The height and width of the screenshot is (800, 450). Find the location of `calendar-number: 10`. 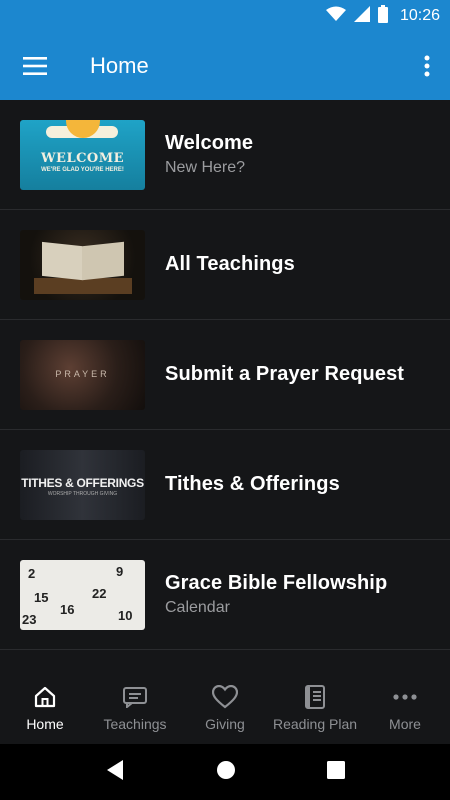

calendar-number: 10 is located at coordinates (125, 615).